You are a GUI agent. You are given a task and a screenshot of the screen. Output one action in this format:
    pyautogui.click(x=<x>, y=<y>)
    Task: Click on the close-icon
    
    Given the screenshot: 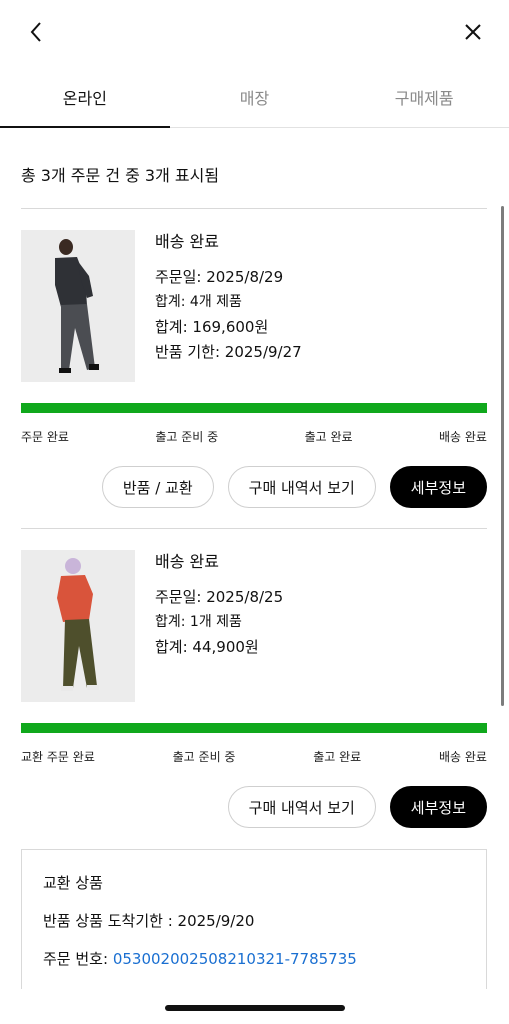 What is the action you would take?
    pyautogui.click(x=473, y=32)
    